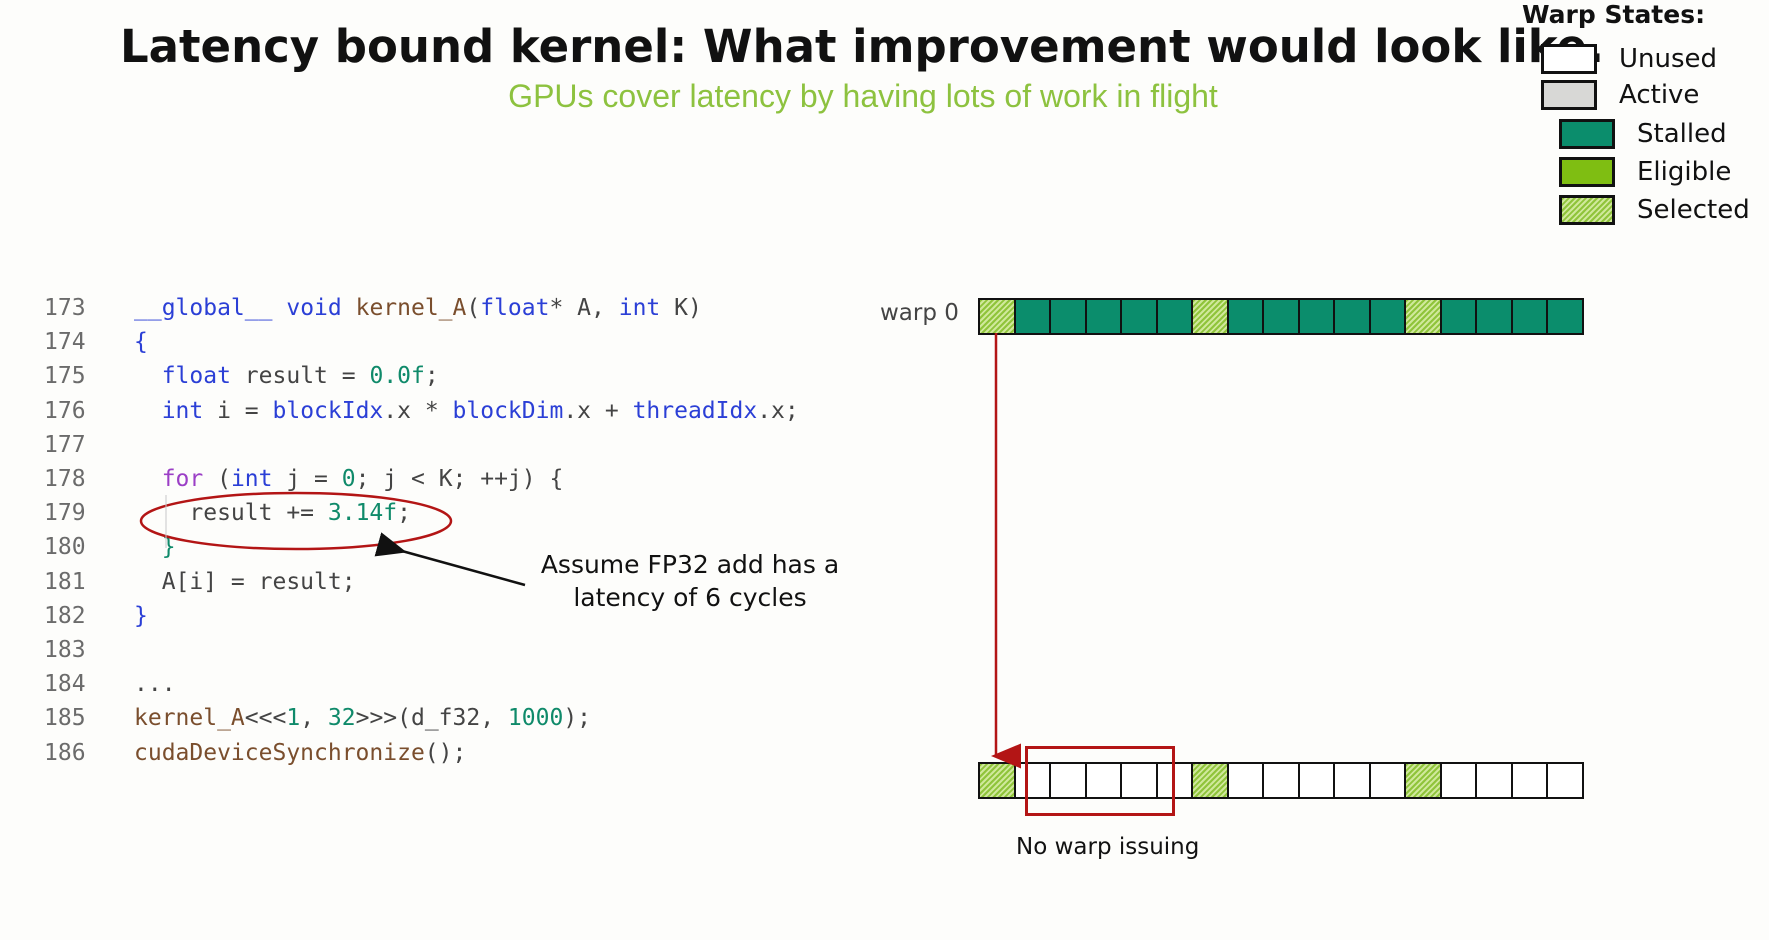 Image resolution: width=1769 pixels, height=940 pixels. Describe the element at coordinates (450, 559) in the screenshot. I see `annotation-arrow` at that location.